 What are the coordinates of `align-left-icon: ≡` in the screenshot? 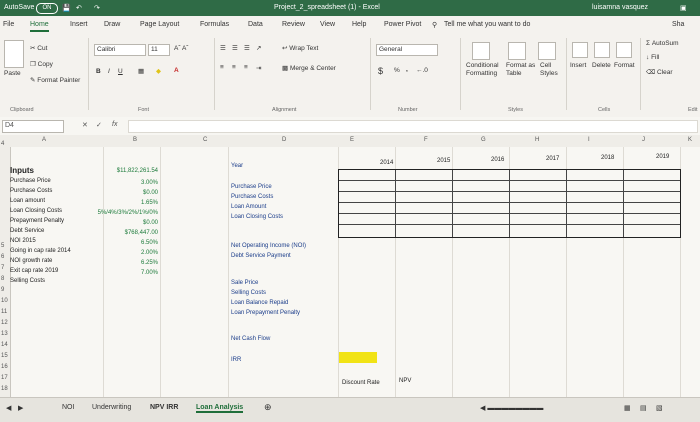 It's located at (222, 67).